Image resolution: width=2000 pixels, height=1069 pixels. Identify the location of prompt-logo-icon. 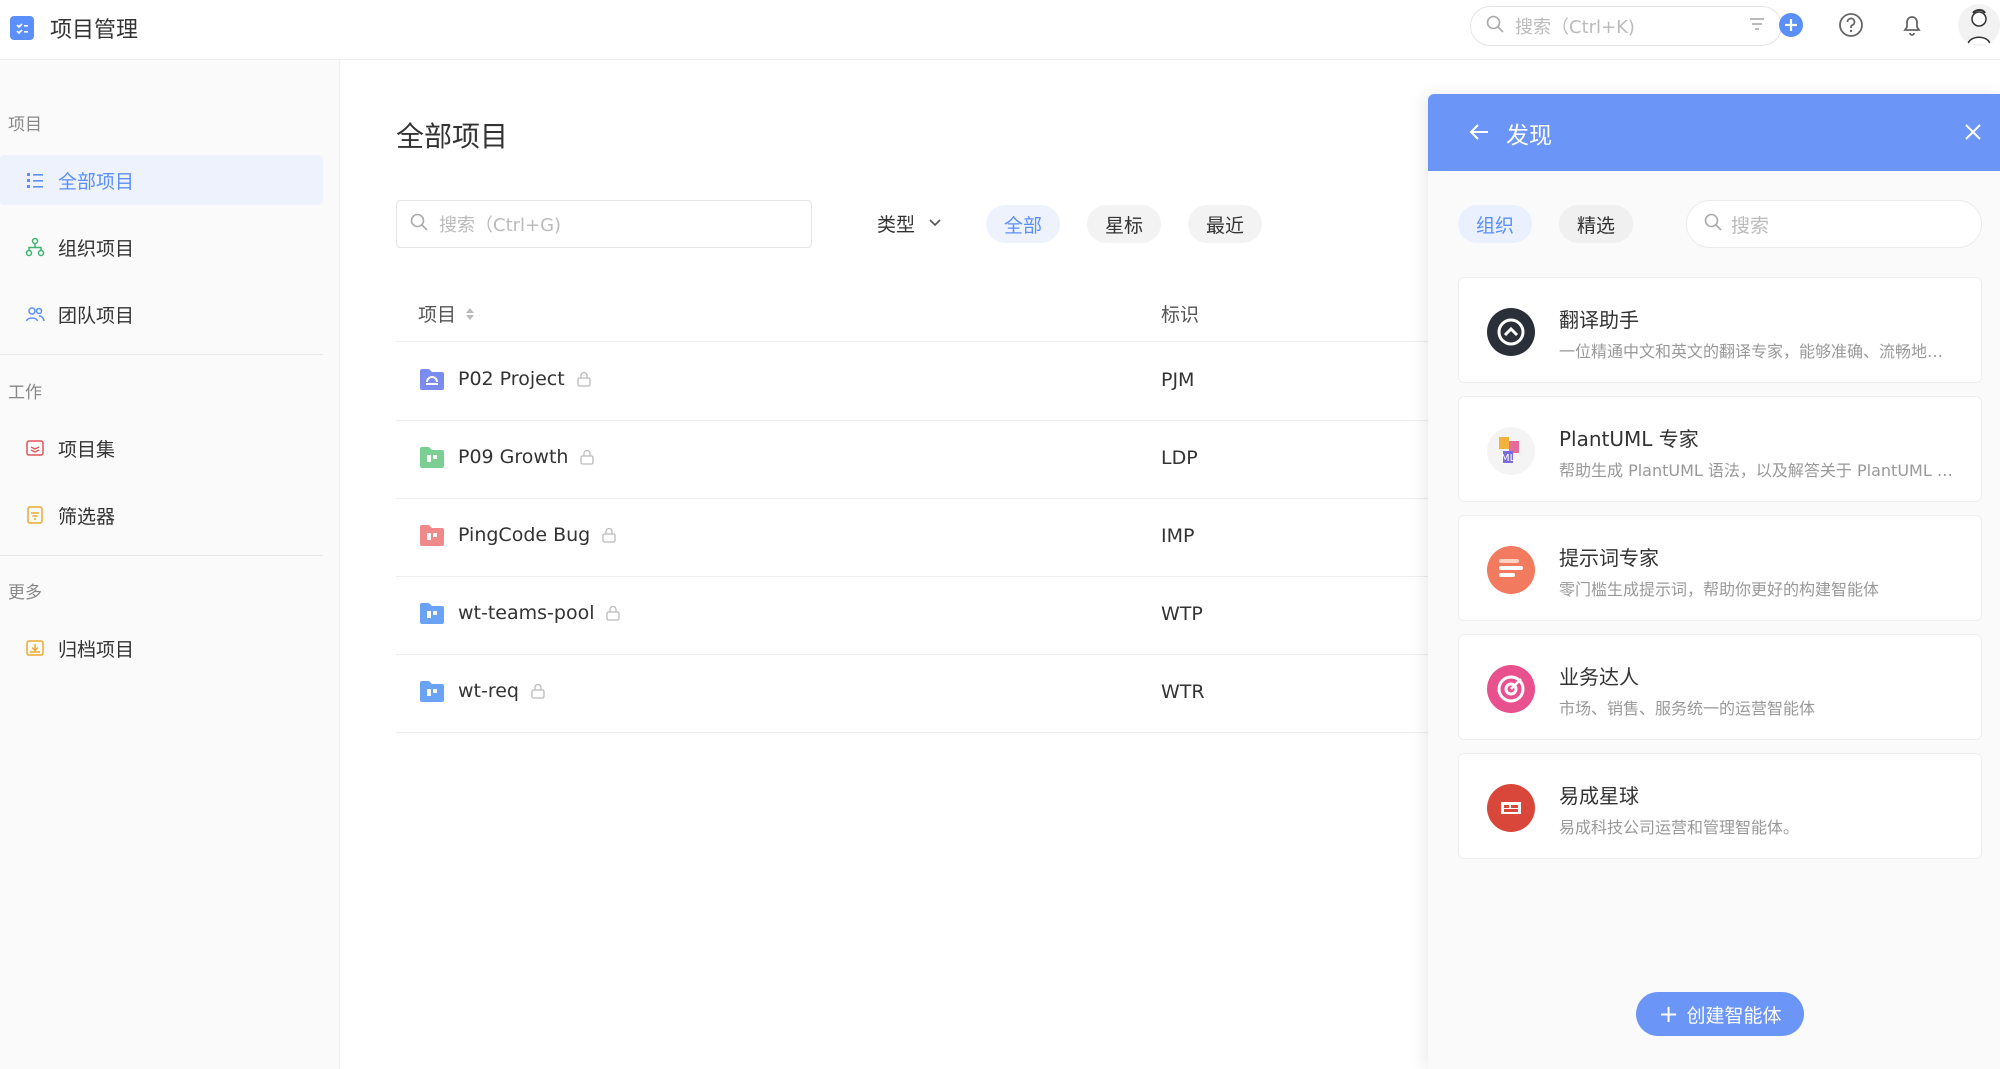
(1511, 570).